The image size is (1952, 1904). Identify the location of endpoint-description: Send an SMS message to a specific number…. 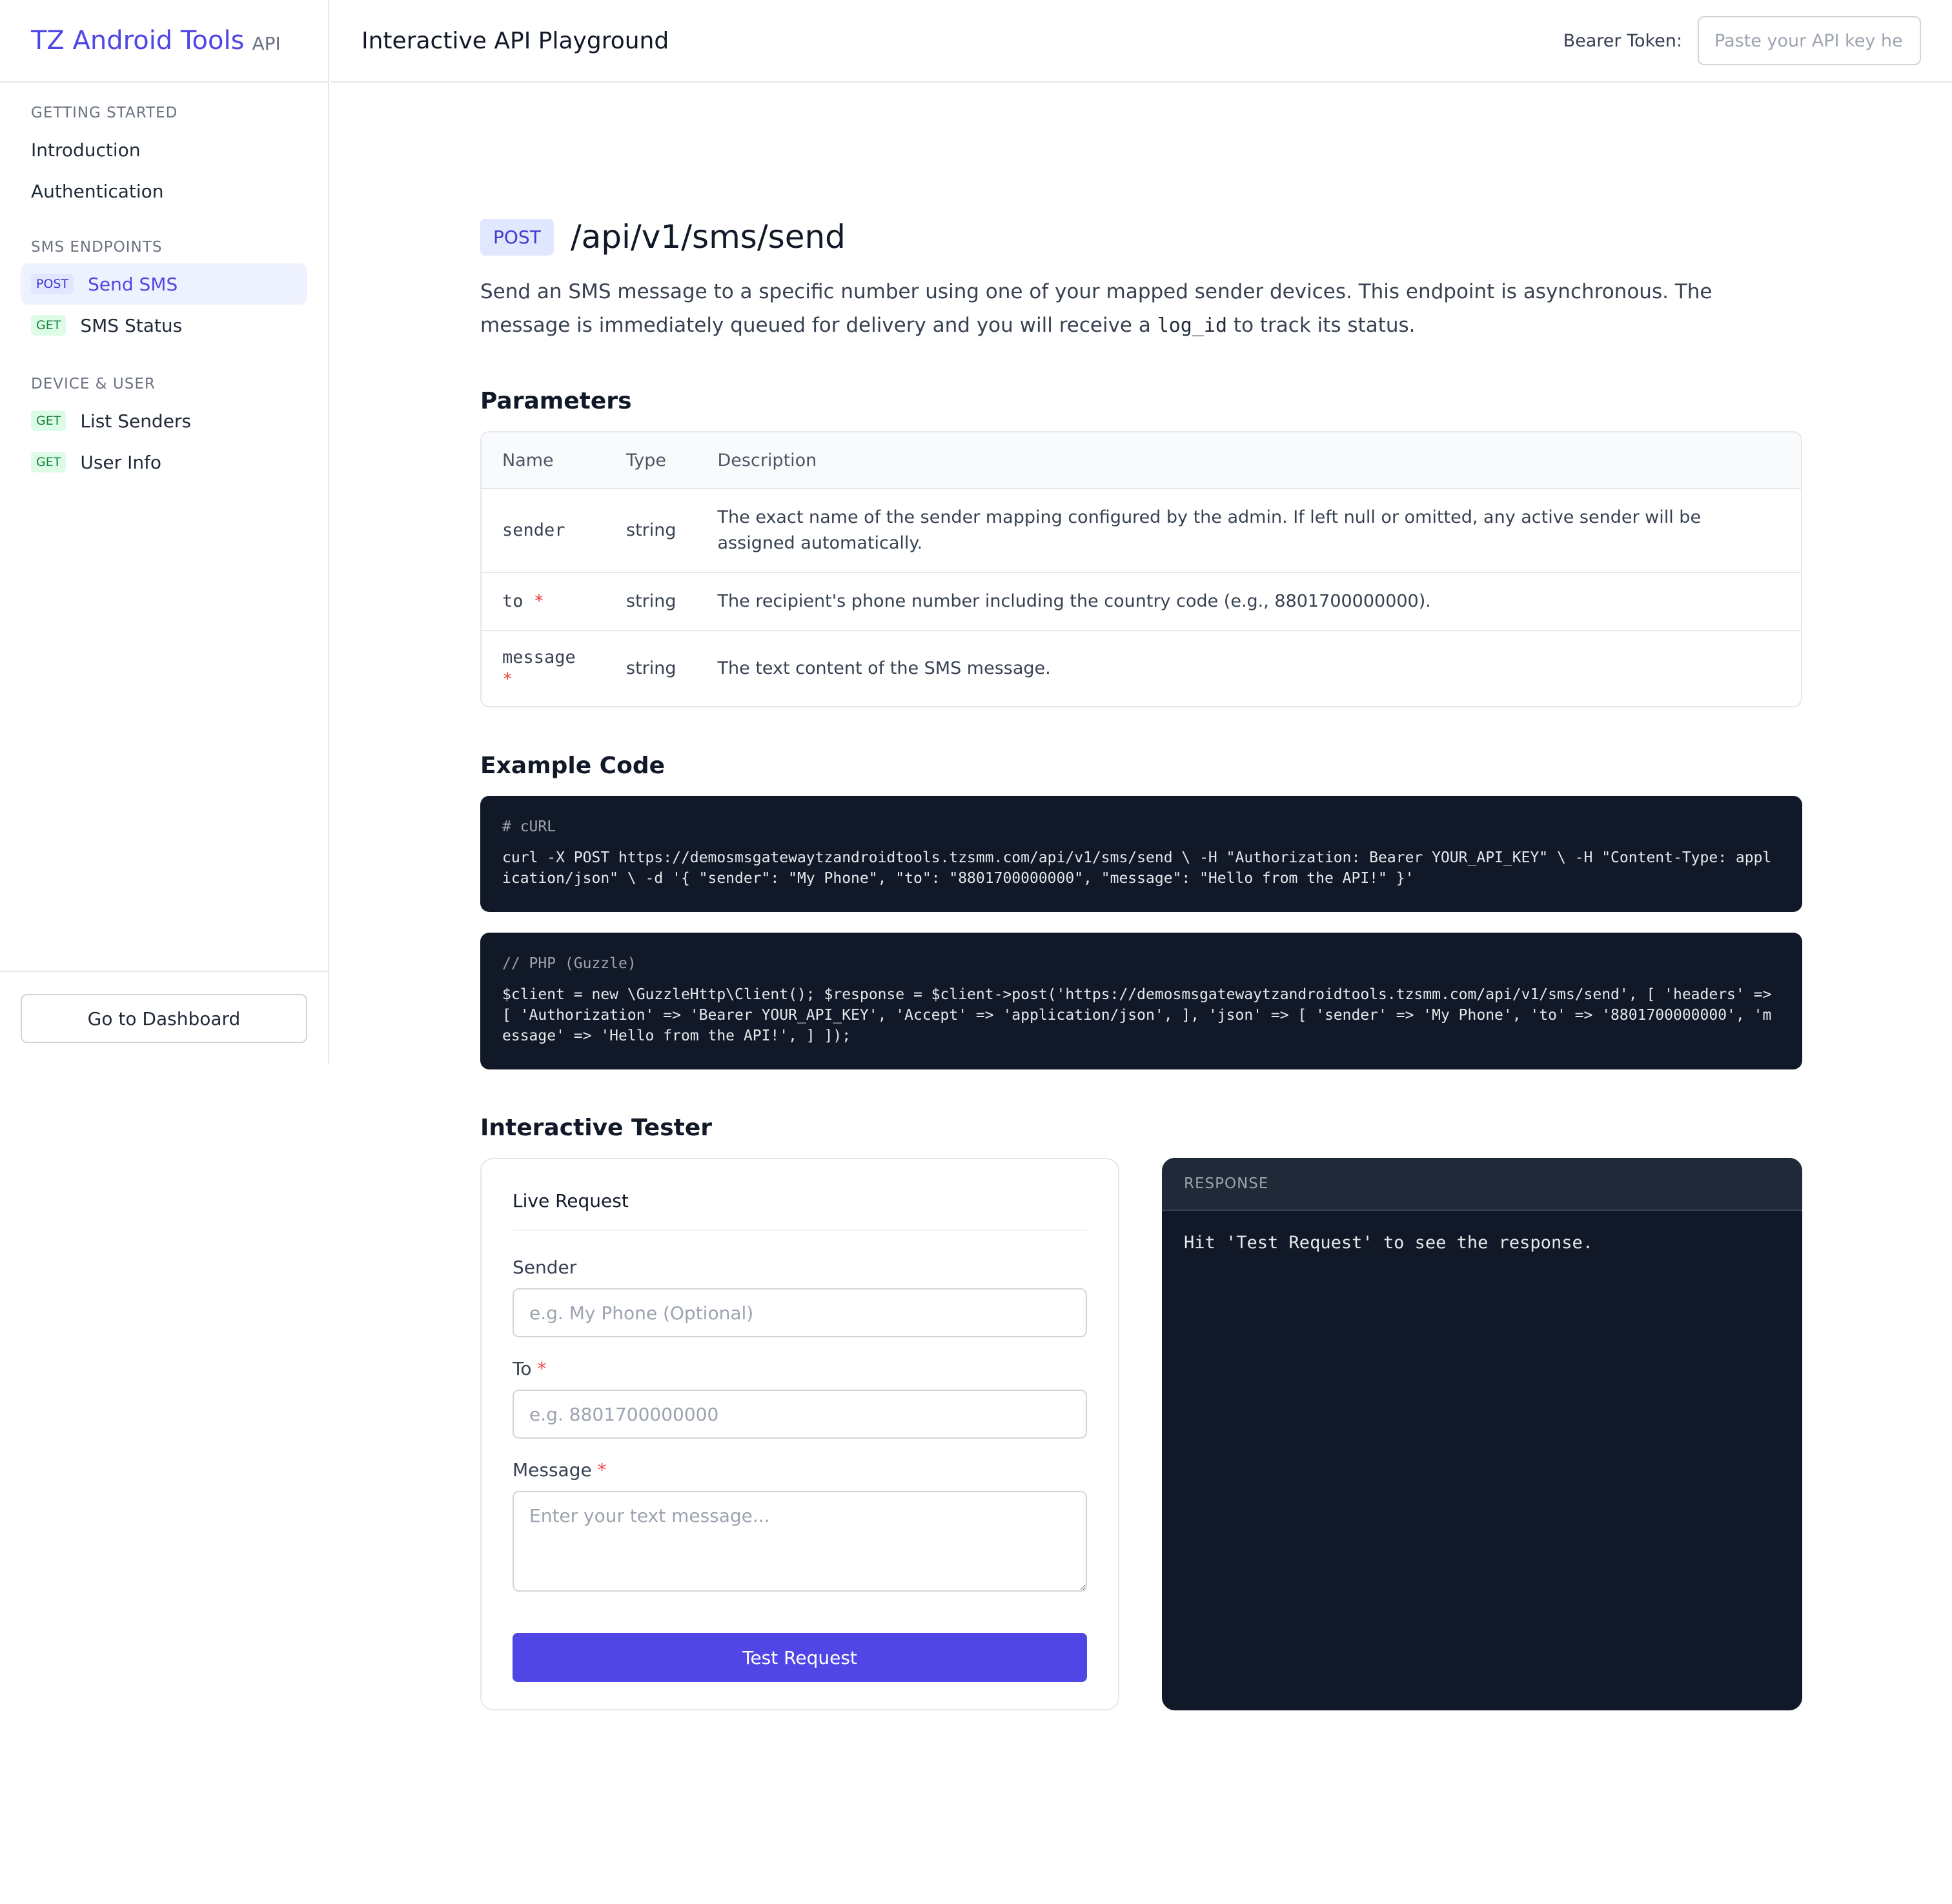
(1141, 309).